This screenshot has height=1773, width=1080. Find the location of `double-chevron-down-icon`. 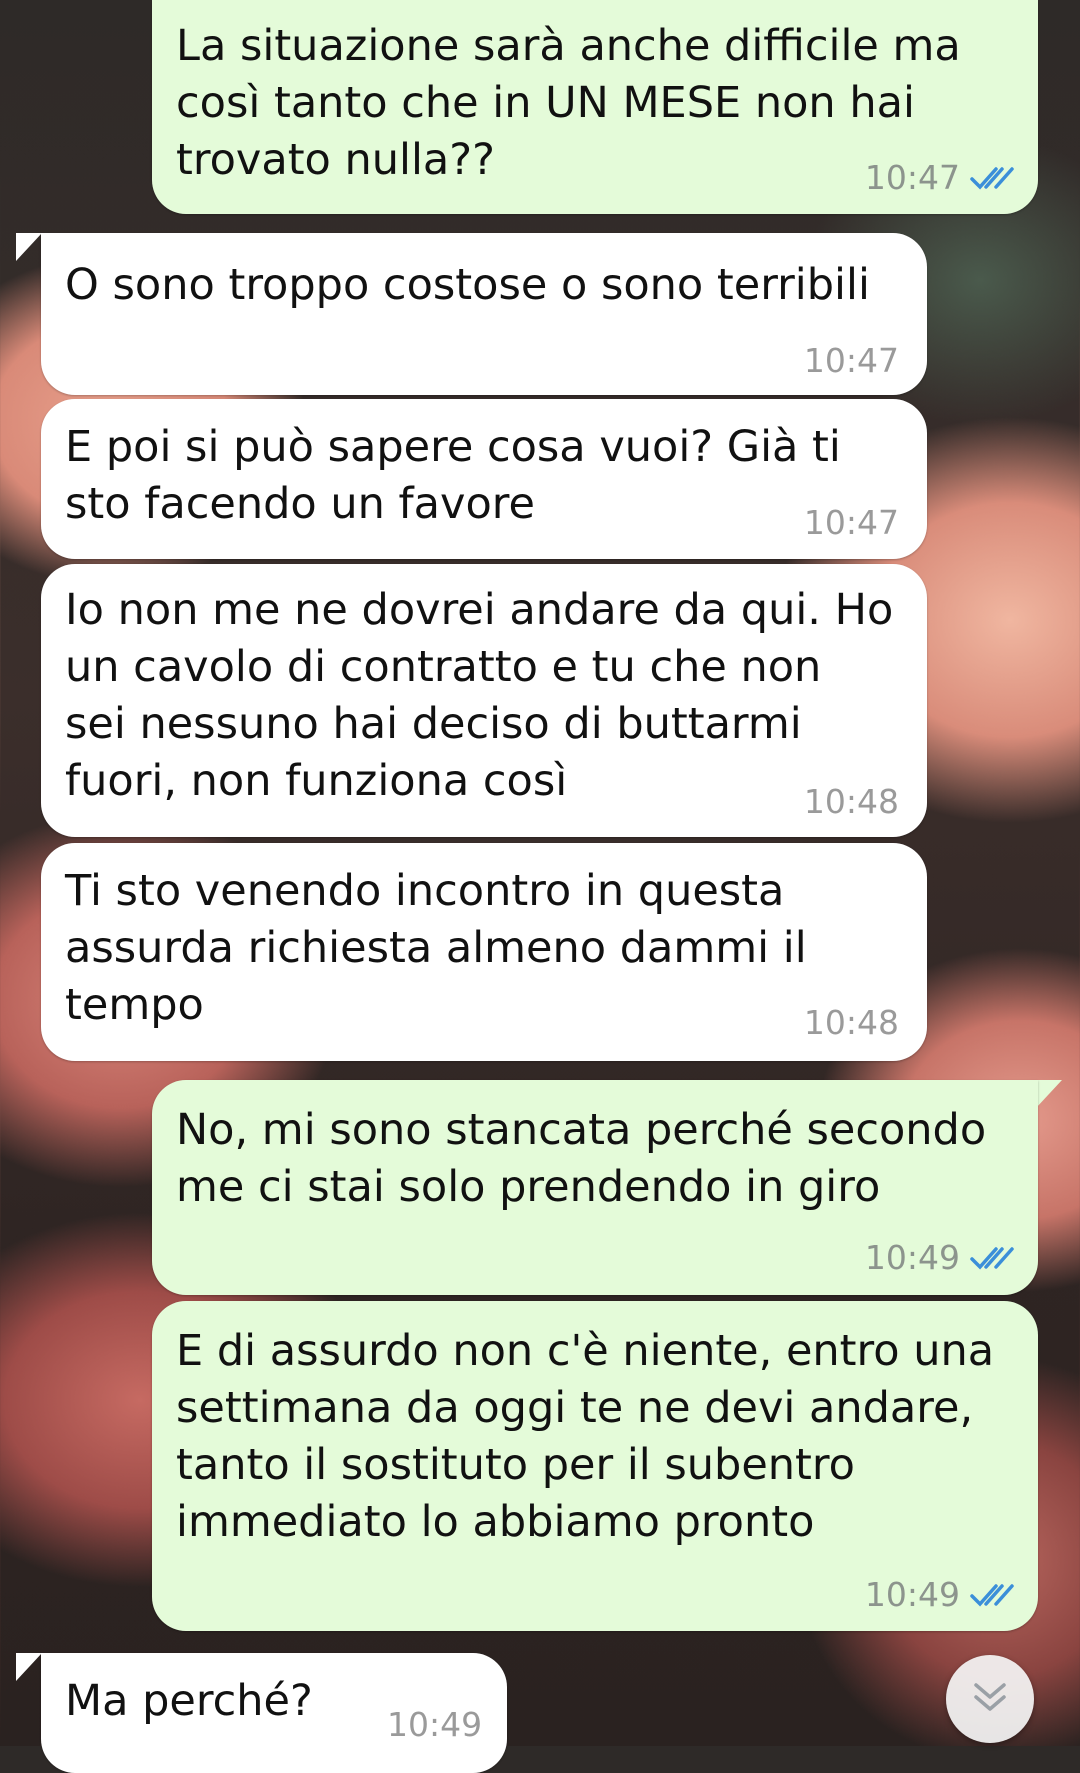

double-chevron-down-icon is located at coordinates (990, 1699).